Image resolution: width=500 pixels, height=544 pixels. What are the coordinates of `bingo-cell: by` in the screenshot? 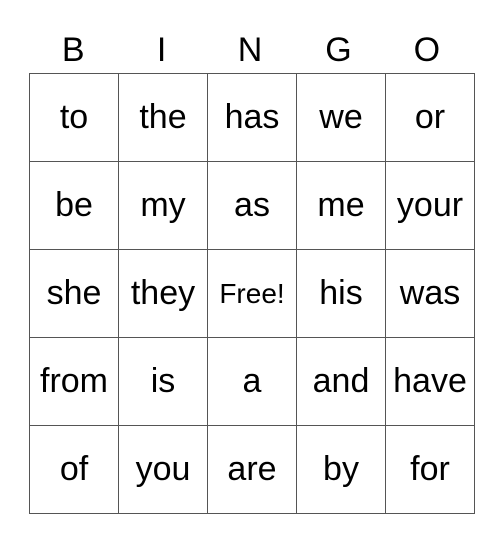 It's located at (341, 469).